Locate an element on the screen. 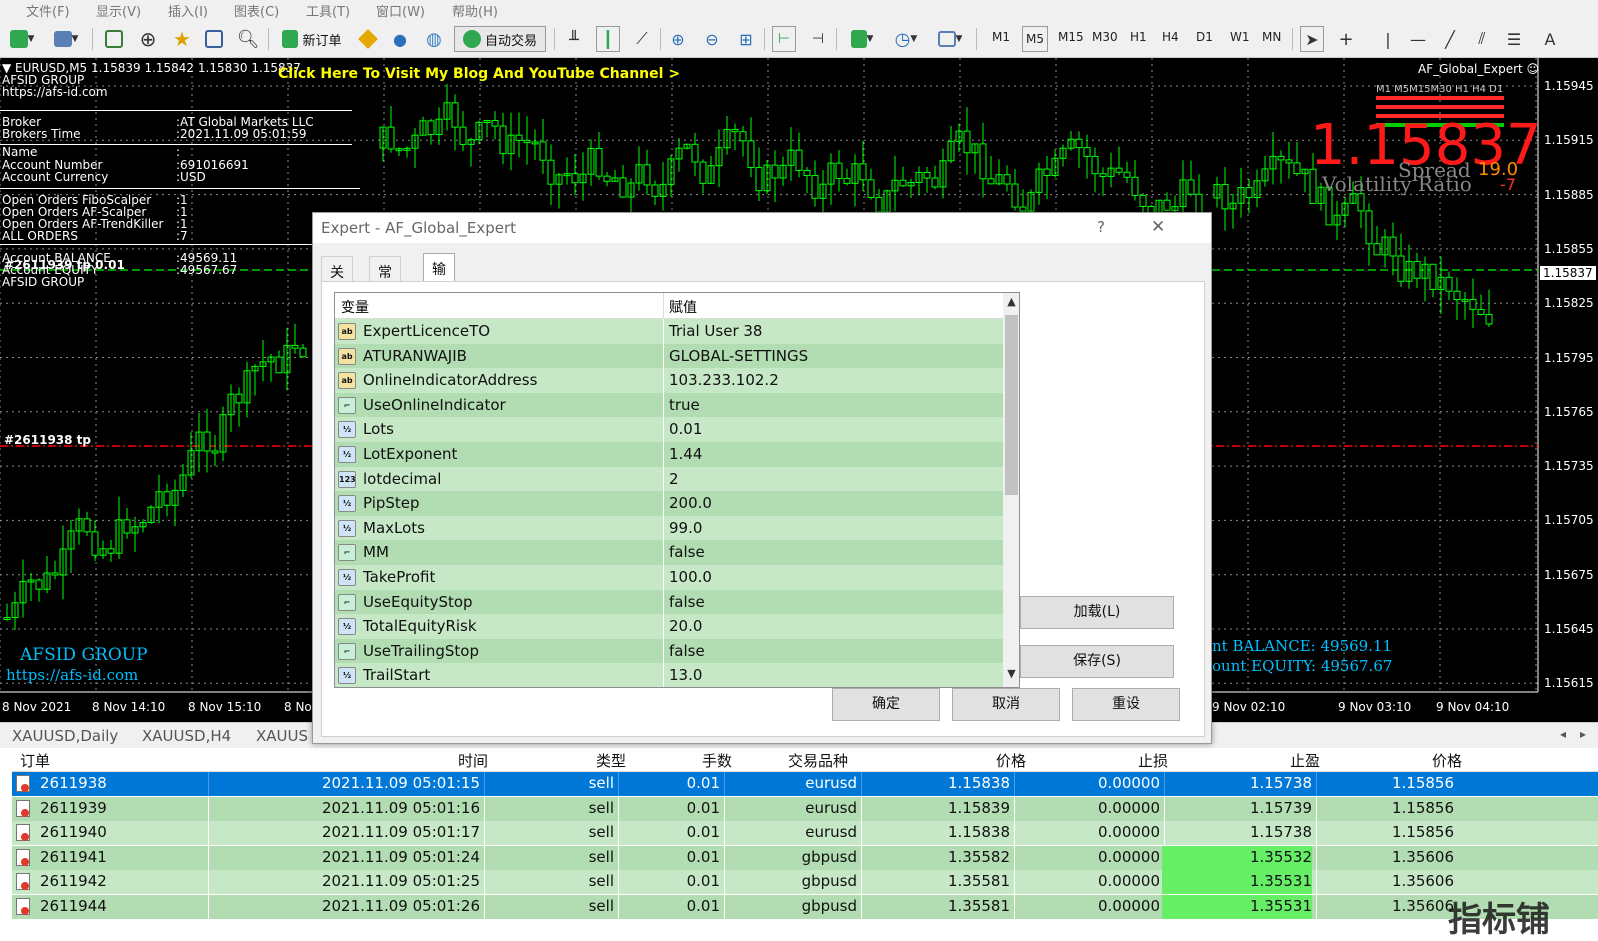  tf-m5: M5 is located at coordinates (1035, 39).